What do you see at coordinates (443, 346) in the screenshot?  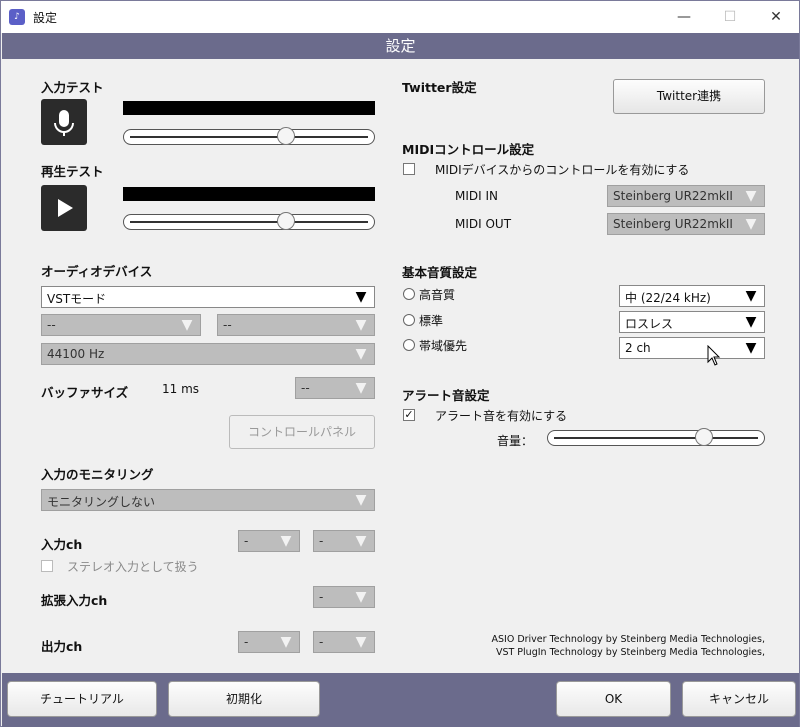 I see `radio-bandwidth-priority-label: 帯域優先` at bounding box center [443, 346].